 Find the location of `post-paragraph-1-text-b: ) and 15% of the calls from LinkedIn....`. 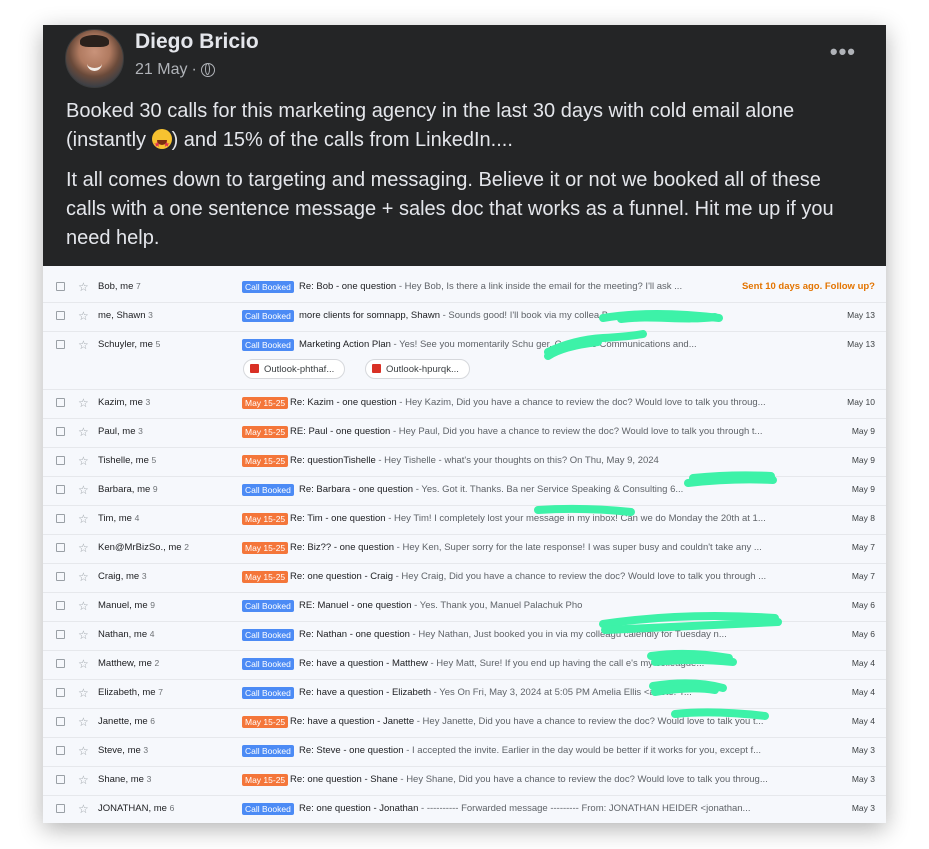

post-paragraph-1-text-b: ) and 15% of the calls from LinkedIn.... is located at coordinates (342, 140).